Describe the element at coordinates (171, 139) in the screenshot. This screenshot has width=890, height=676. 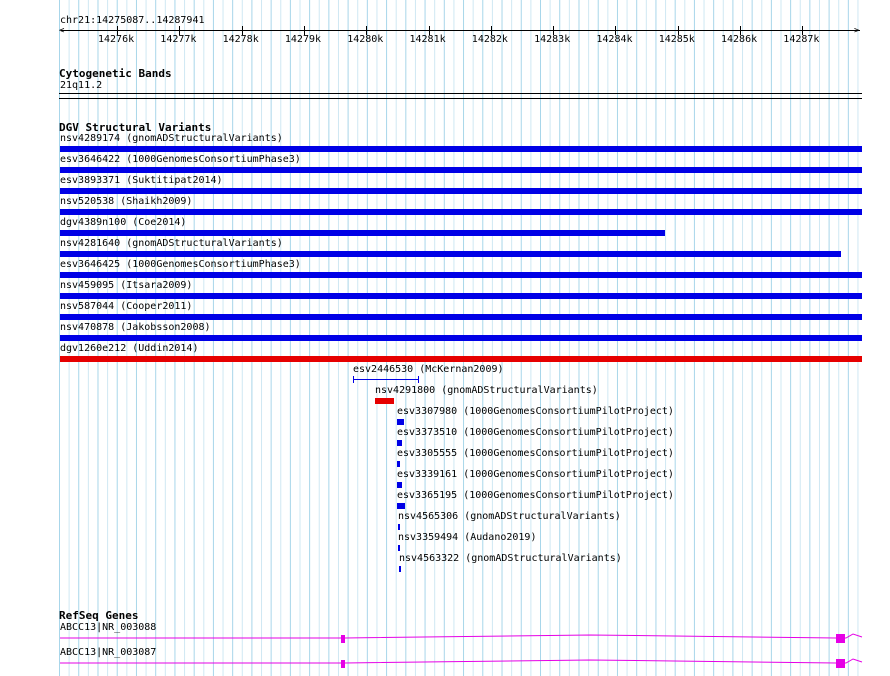
I see `dgv-feature-label: nsv4289174 (gnomADStructuralVariants)` at that location.